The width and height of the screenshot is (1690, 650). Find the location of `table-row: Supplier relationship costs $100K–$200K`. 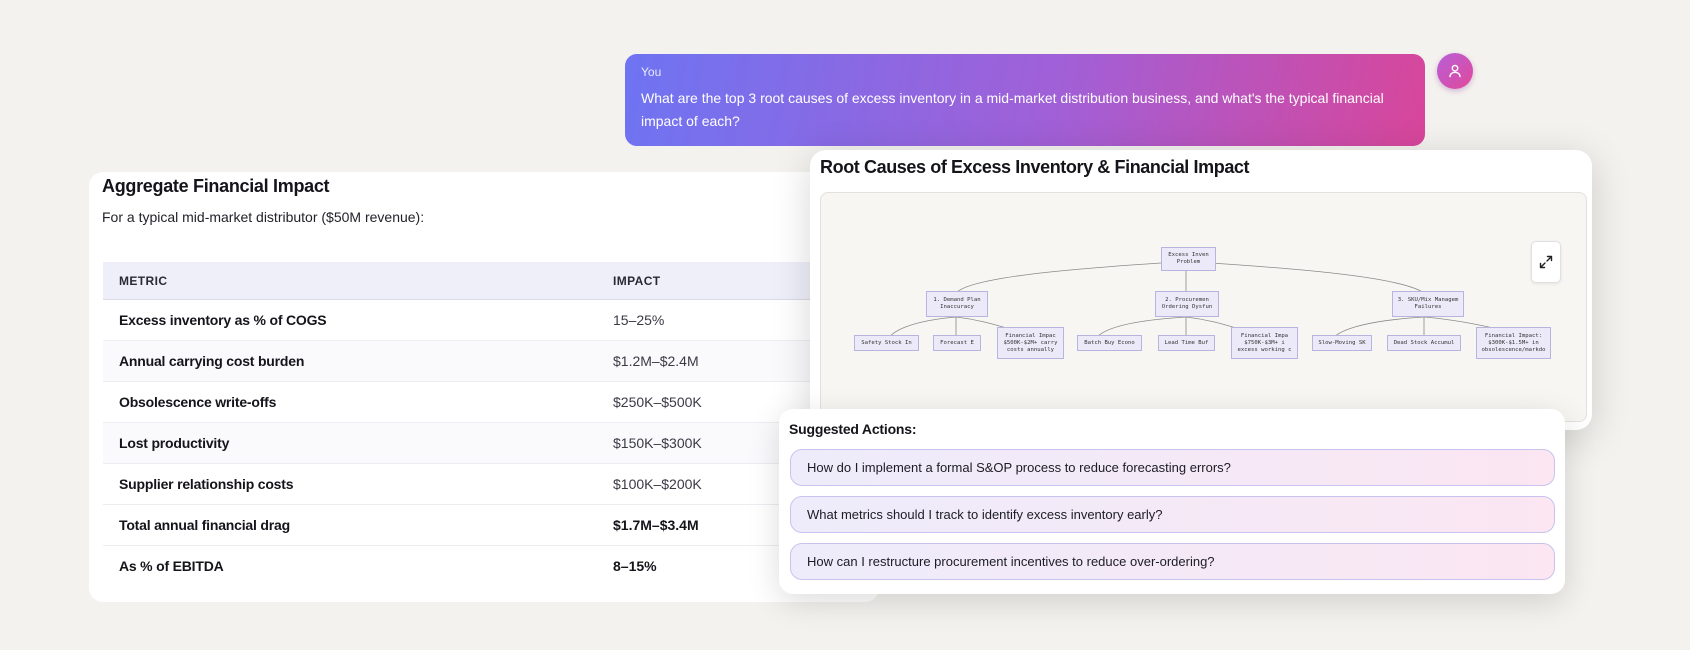

table-row: Supplier relationship costs $100K–$200K is located at coordinates (463, 484).